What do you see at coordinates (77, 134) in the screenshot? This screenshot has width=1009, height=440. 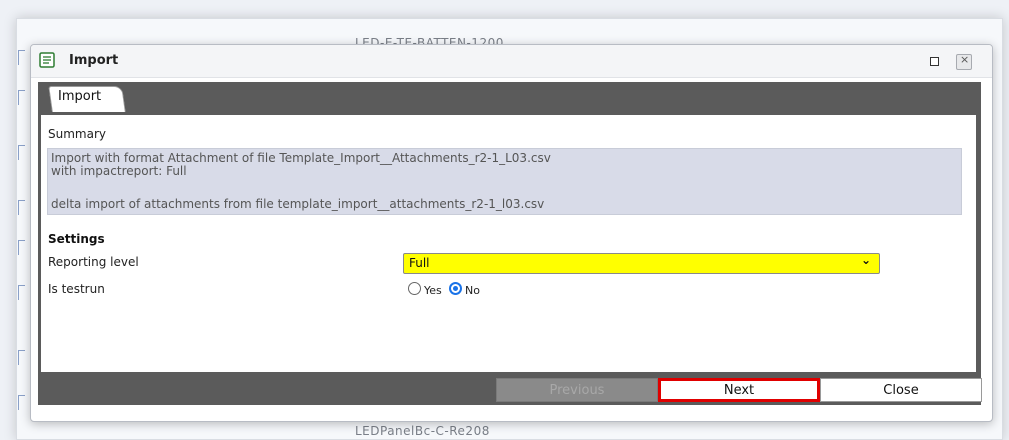 I see `summary-label: Summary` at bounding box center [77, 134].